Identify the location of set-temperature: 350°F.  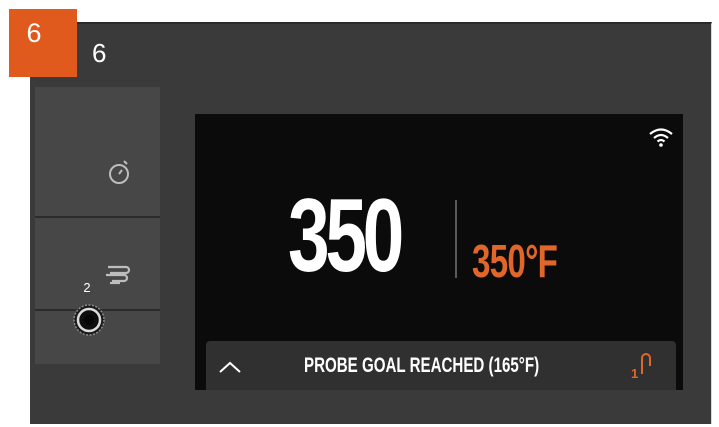
(515, 261).